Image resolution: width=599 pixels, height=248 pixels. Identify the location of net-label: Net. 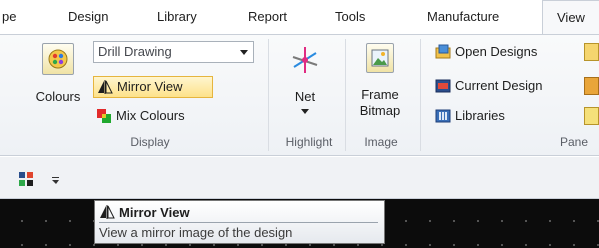
(305, 96).